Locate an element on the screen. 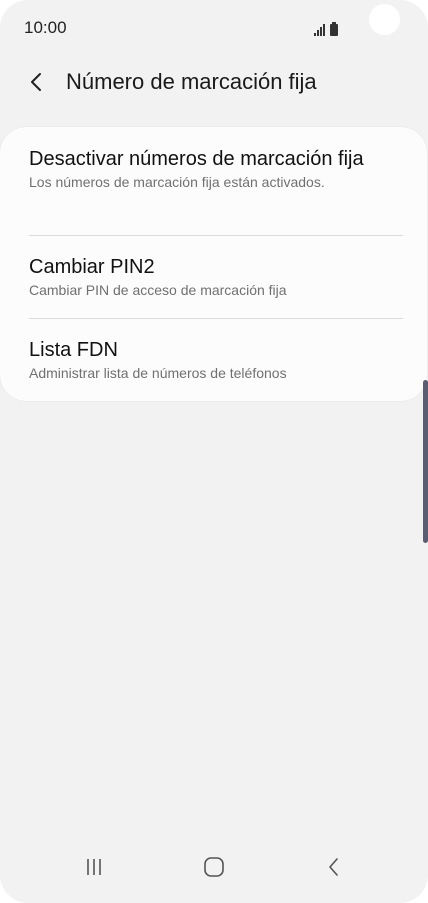 The height and width of the screenshot is (903, 428). app-header: Número de marcación fija is located at coordinates (214, 82).